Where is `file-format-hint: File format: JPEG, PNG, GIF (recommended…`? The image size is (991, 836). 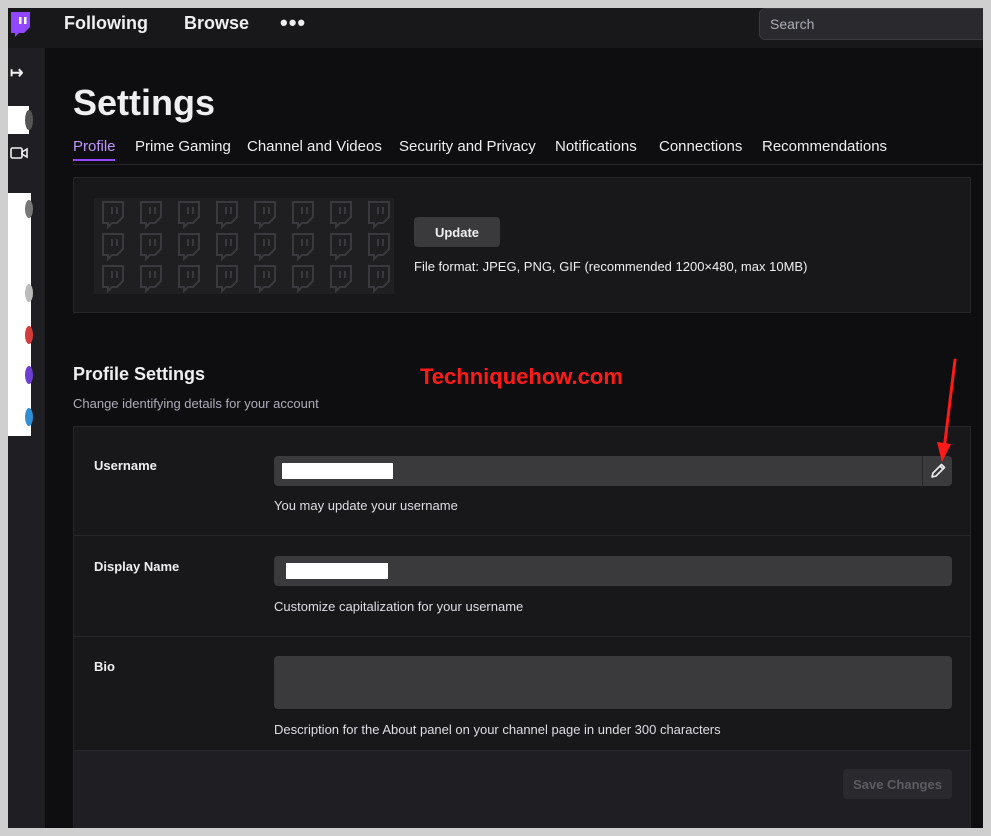 file-format-hint: File format: JPEG, PNG, GIF (recommended… is located at coordinates (611, 266).